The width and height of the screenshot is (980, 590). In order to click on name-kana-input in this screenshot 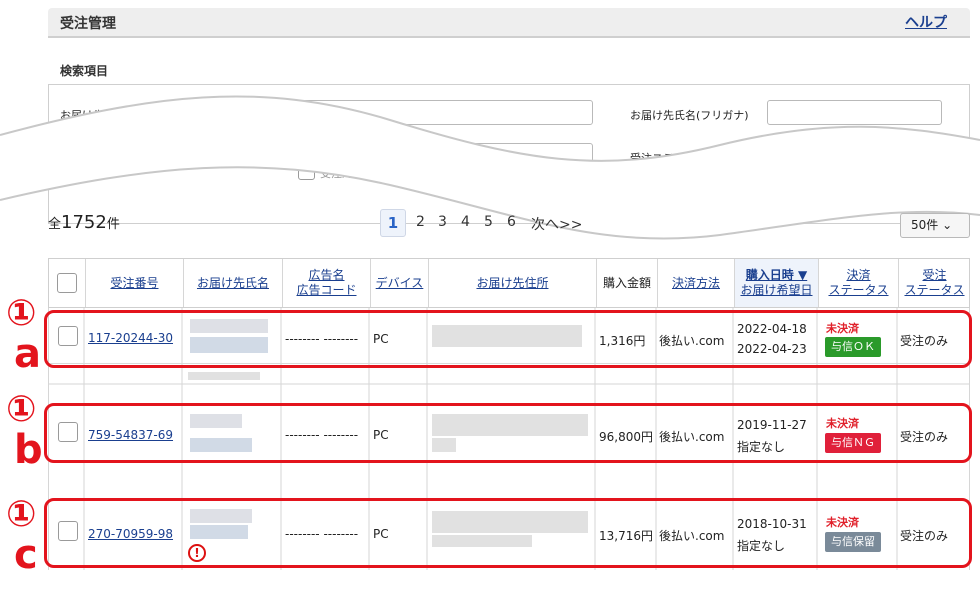, I will do `click(854, 112)`.